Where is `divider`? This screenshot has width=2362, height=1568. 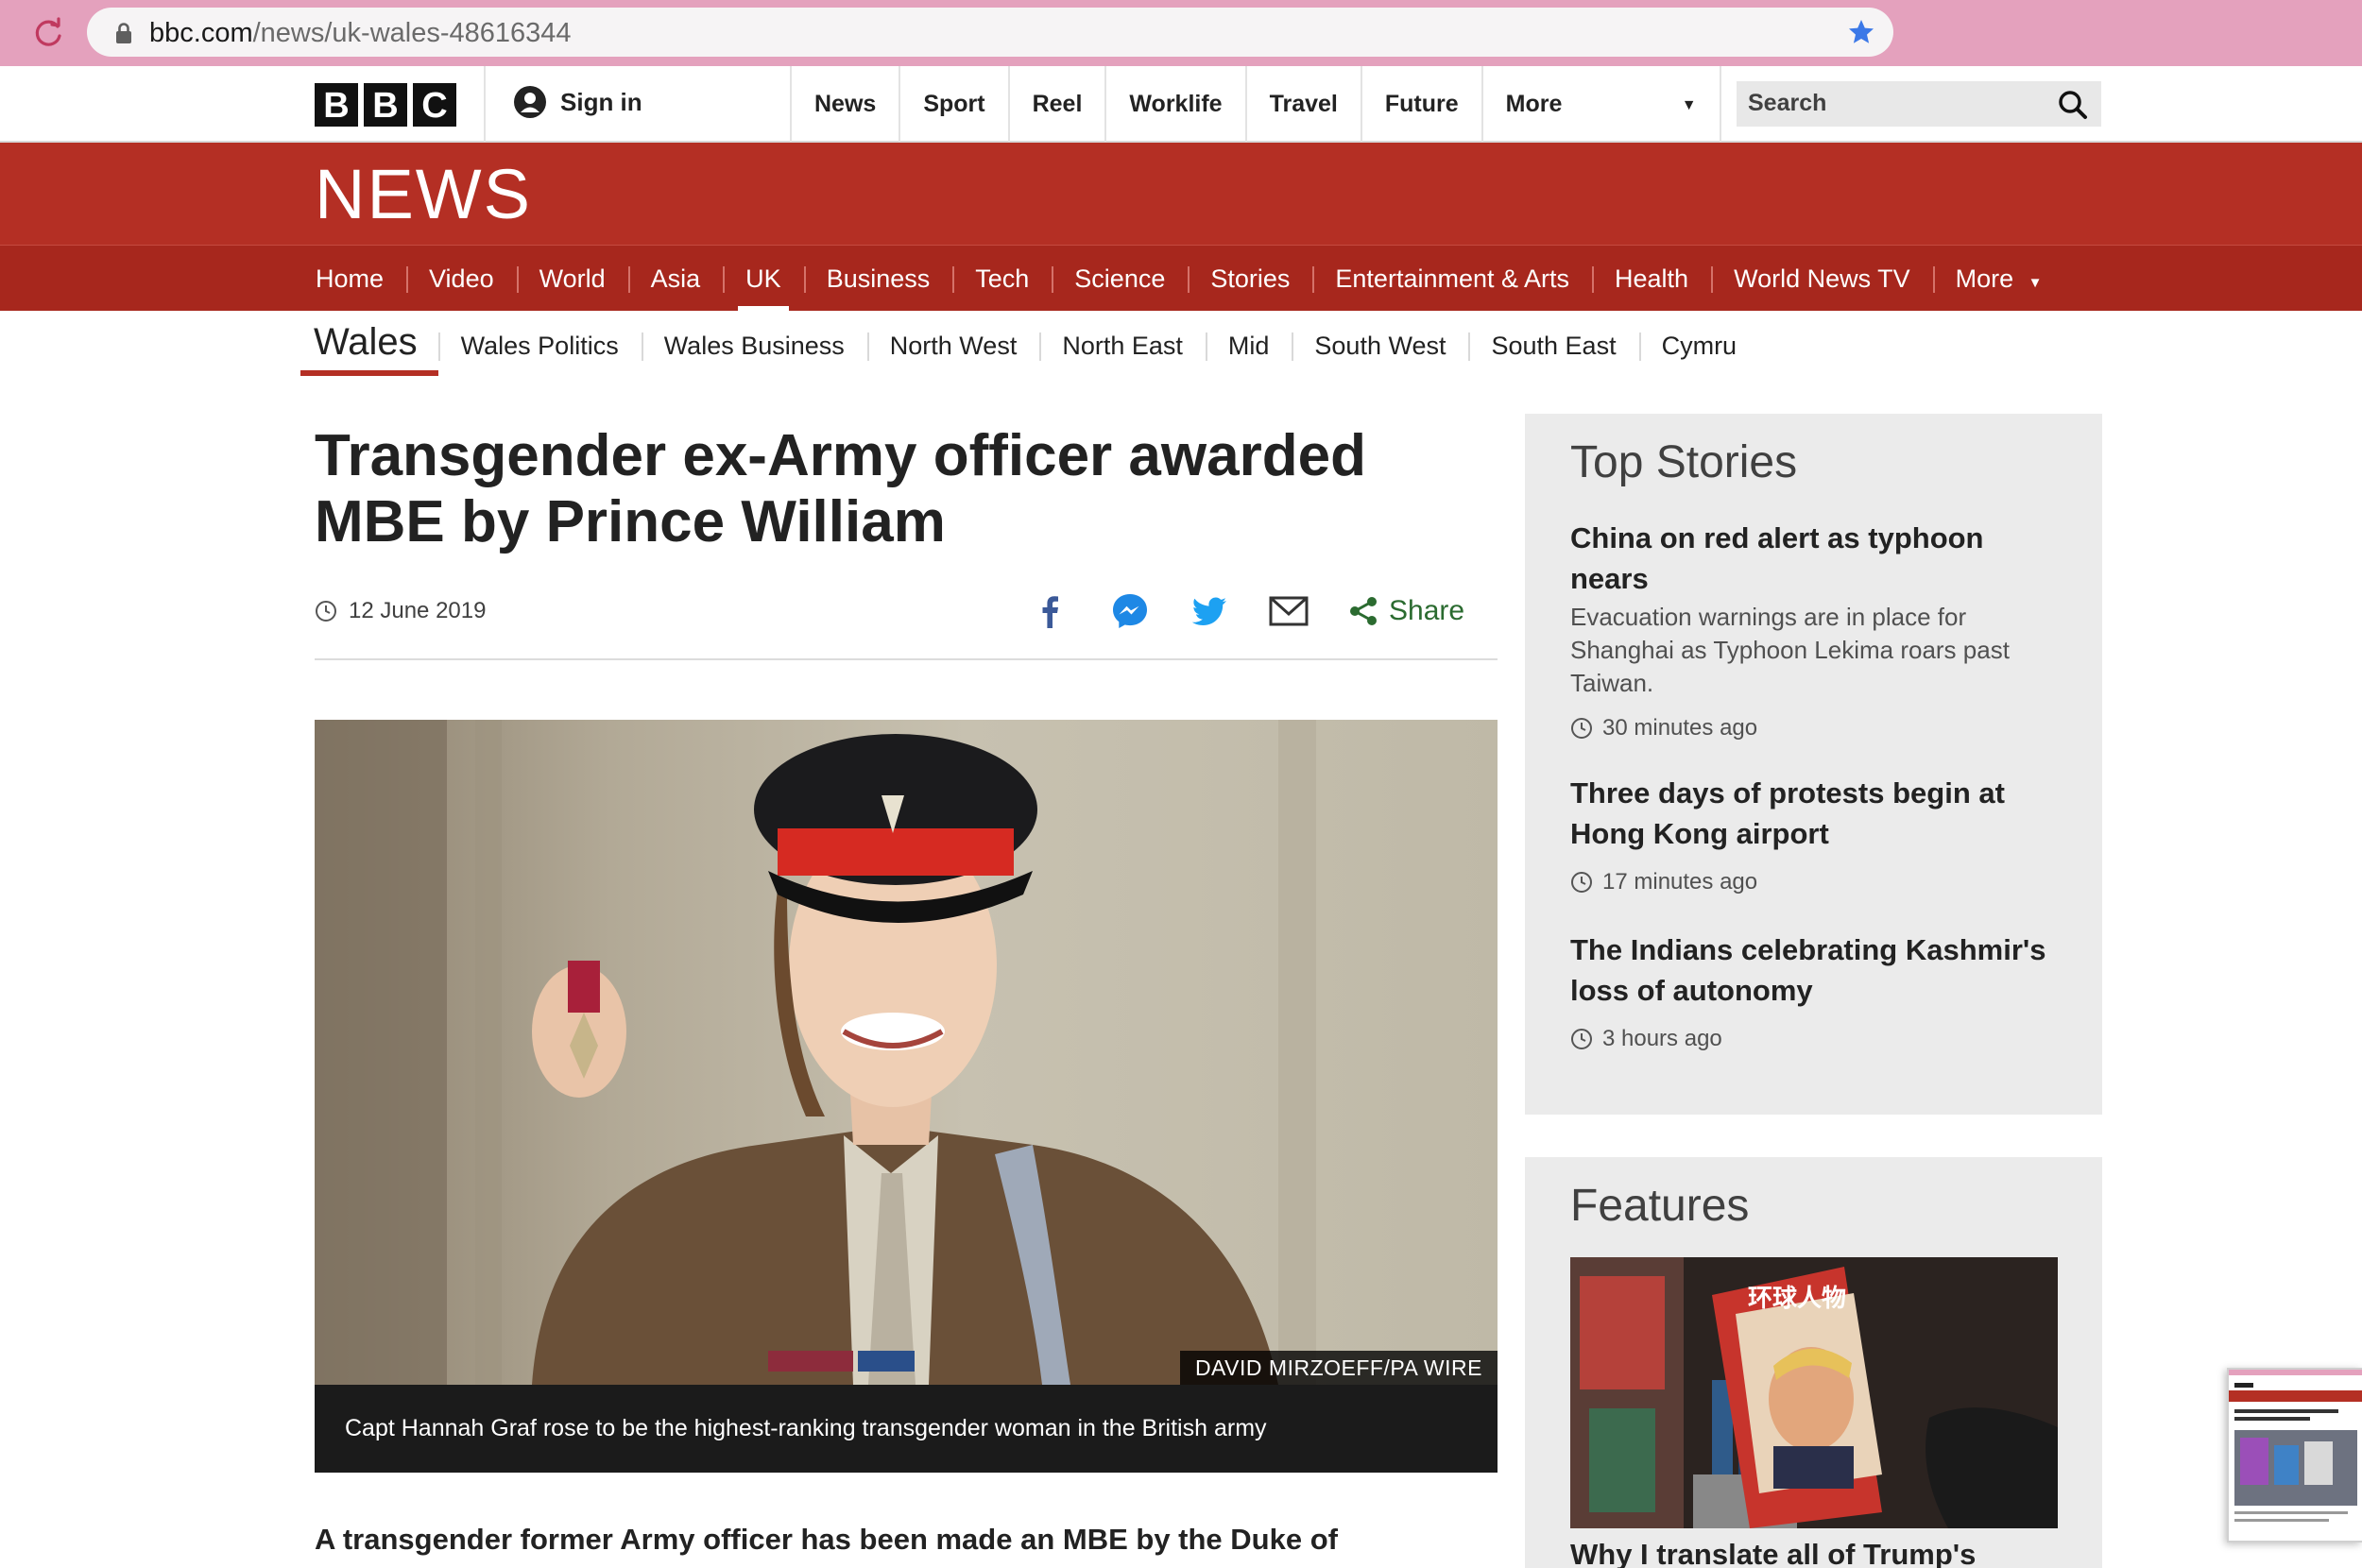
divider is located at coordinates (906, 659).